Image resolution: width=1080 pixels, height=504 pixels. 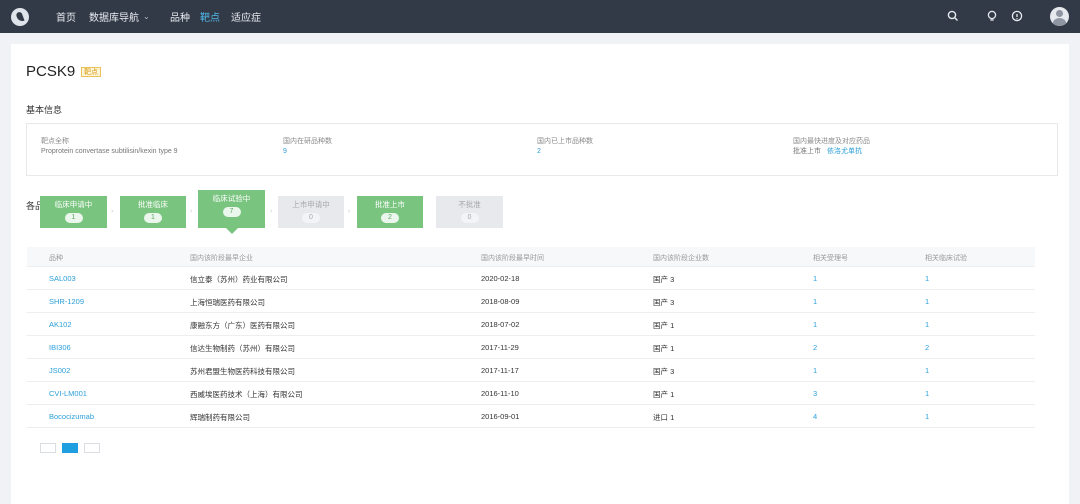 I want to click on stage-label: 临床试验中, so click(x=231, y=198).